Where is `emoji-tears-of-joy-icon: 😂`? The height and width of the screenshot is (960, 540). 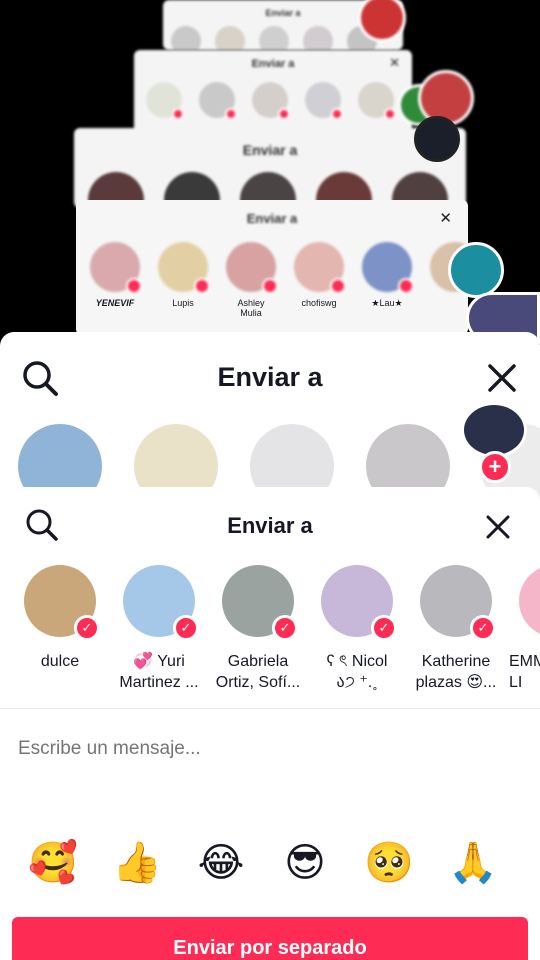
emoji-tears-of-joy-icon: 😂 is located at coordinates (221, 863).